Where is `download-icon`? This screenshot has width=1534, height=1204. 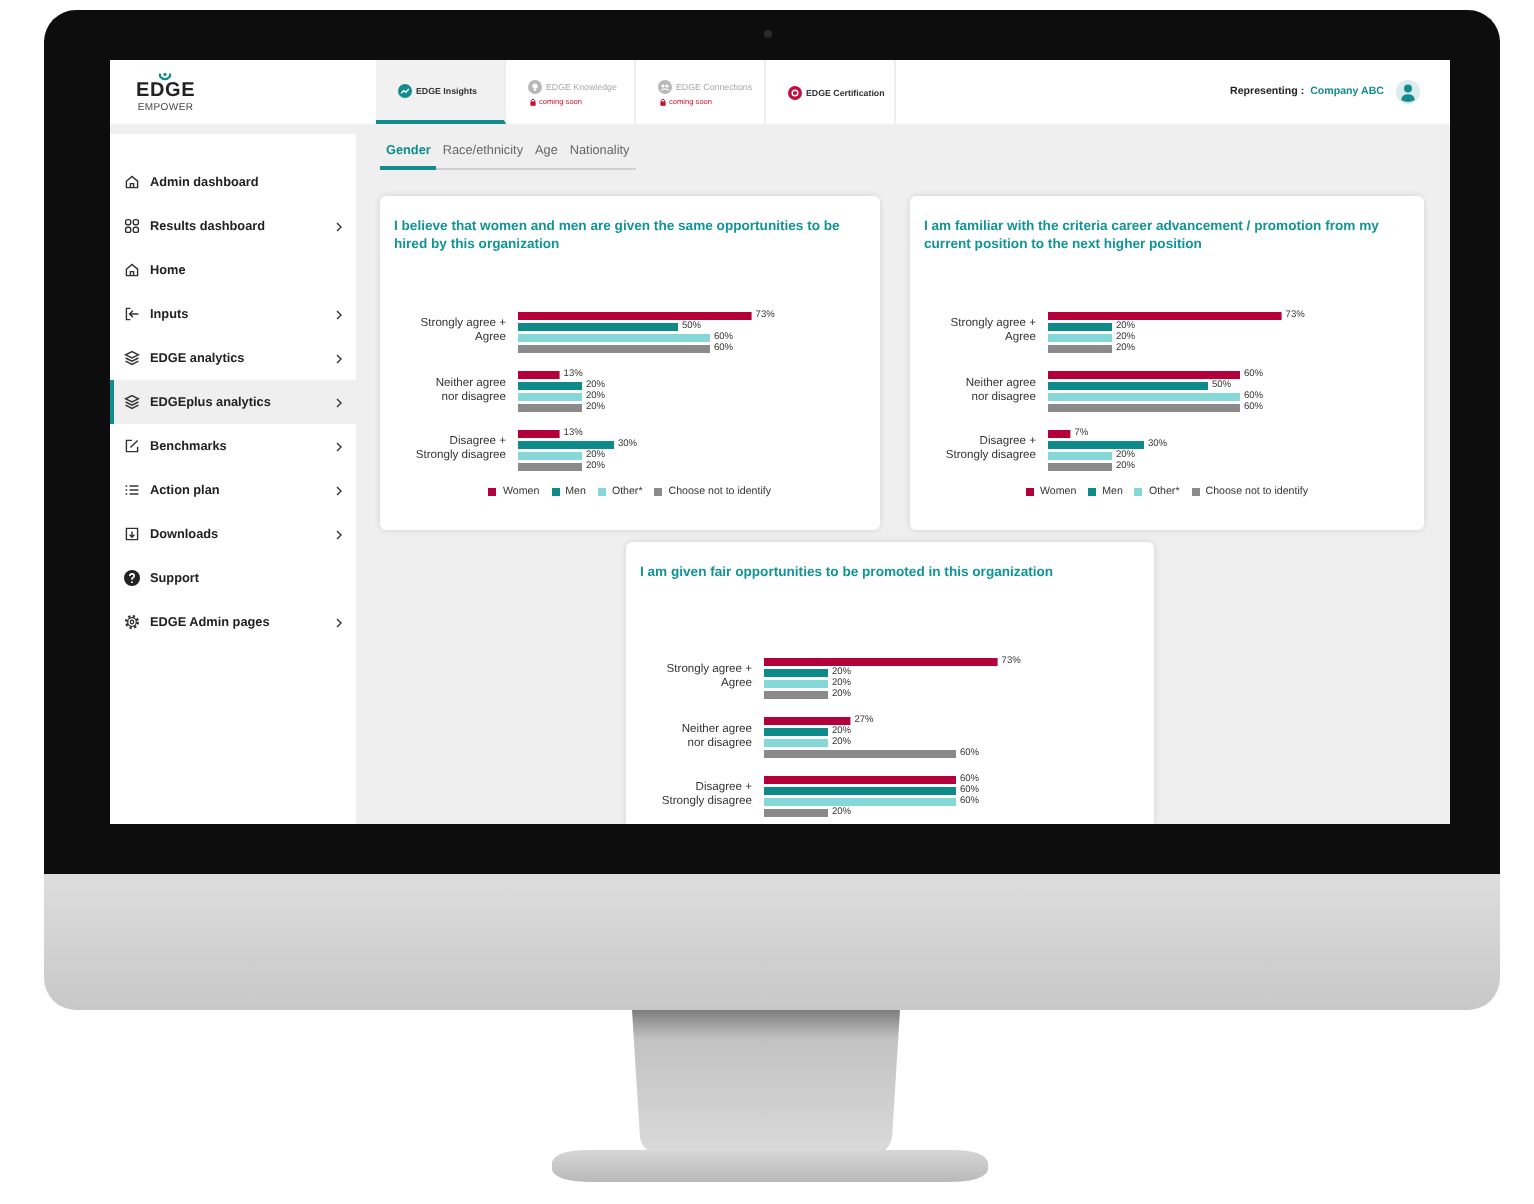 download-icon is located at coordinates (132, 534).